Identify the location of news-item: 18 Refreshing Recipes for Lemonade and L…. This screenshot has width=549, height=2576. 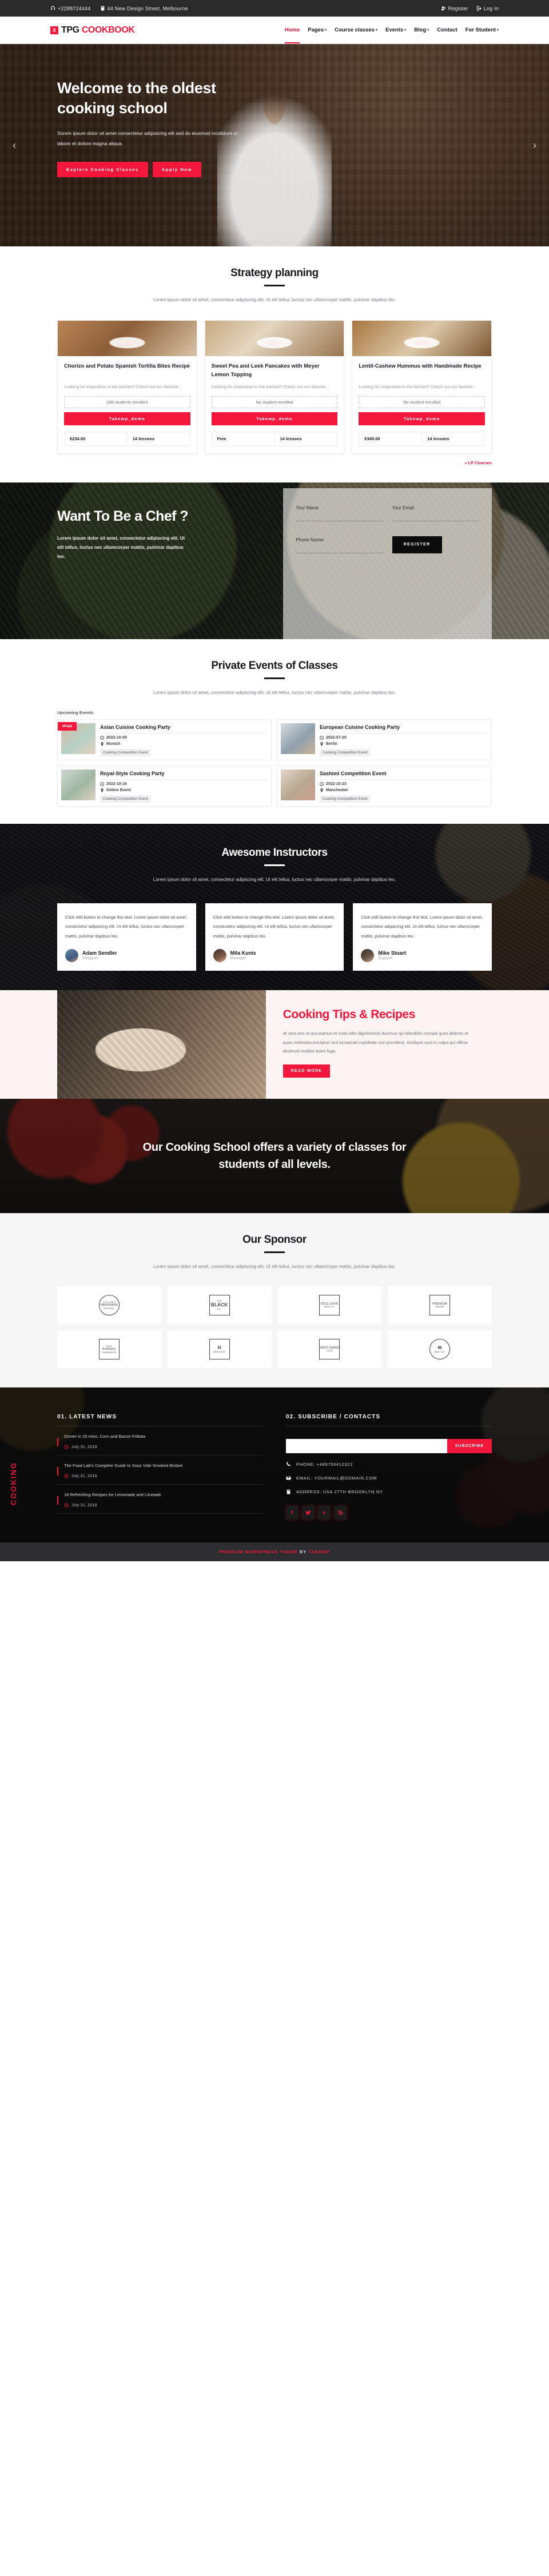
(160, 1499).